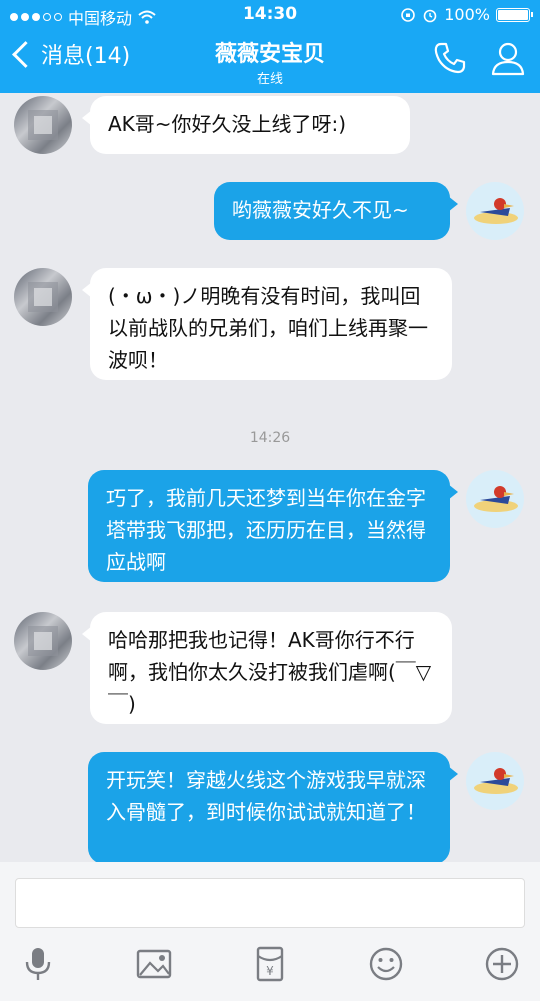 The image size is (540, 1001). Describe the element at coordinates (386, 964) in the screenshot. I see `emoji-icon` at that location.